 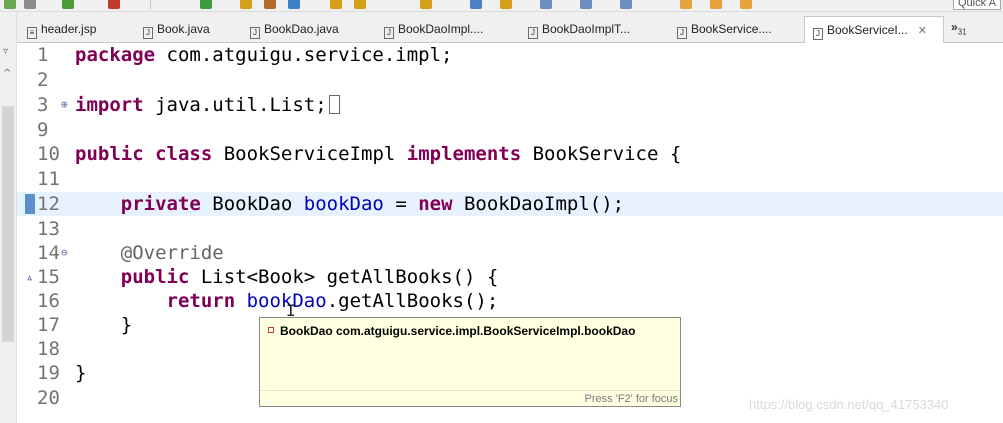 I want to click on code-token: =, so click(x=401, y=204).